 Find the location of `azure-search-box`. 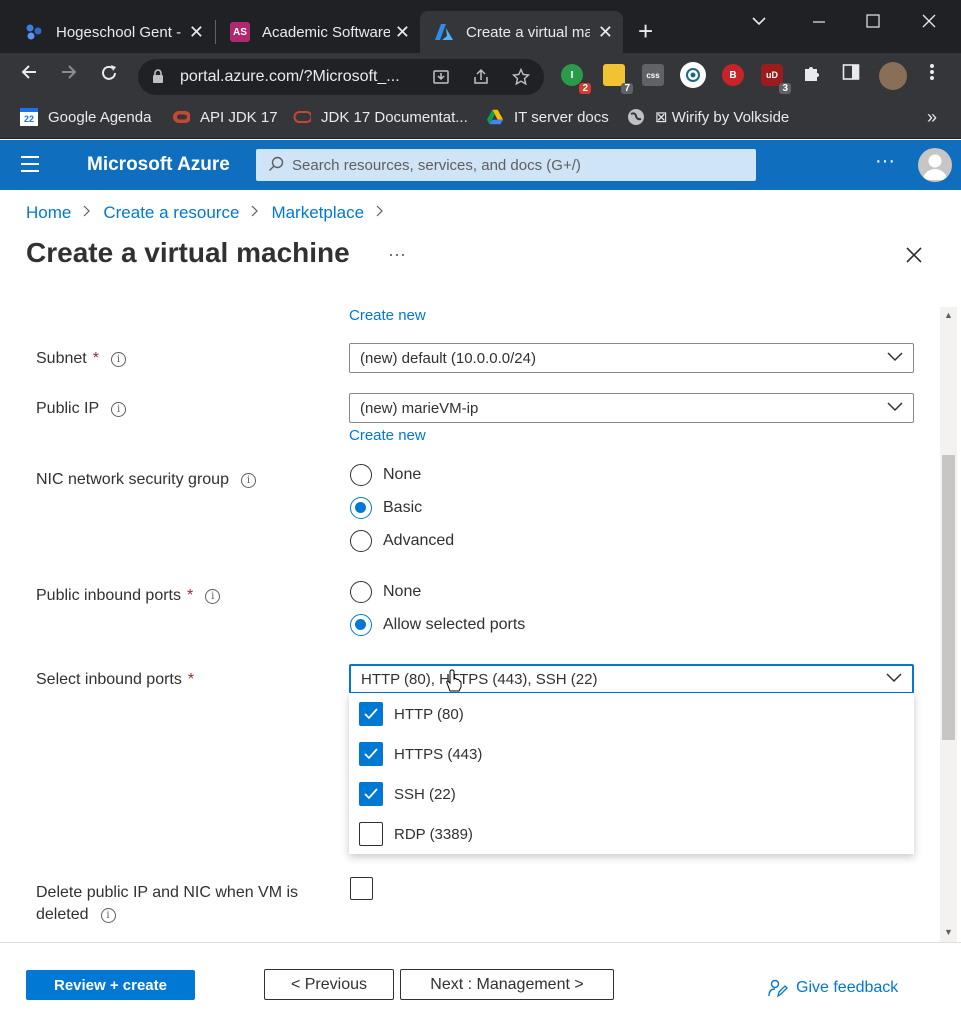

azure-search-box is located at coordinates (506, 165).